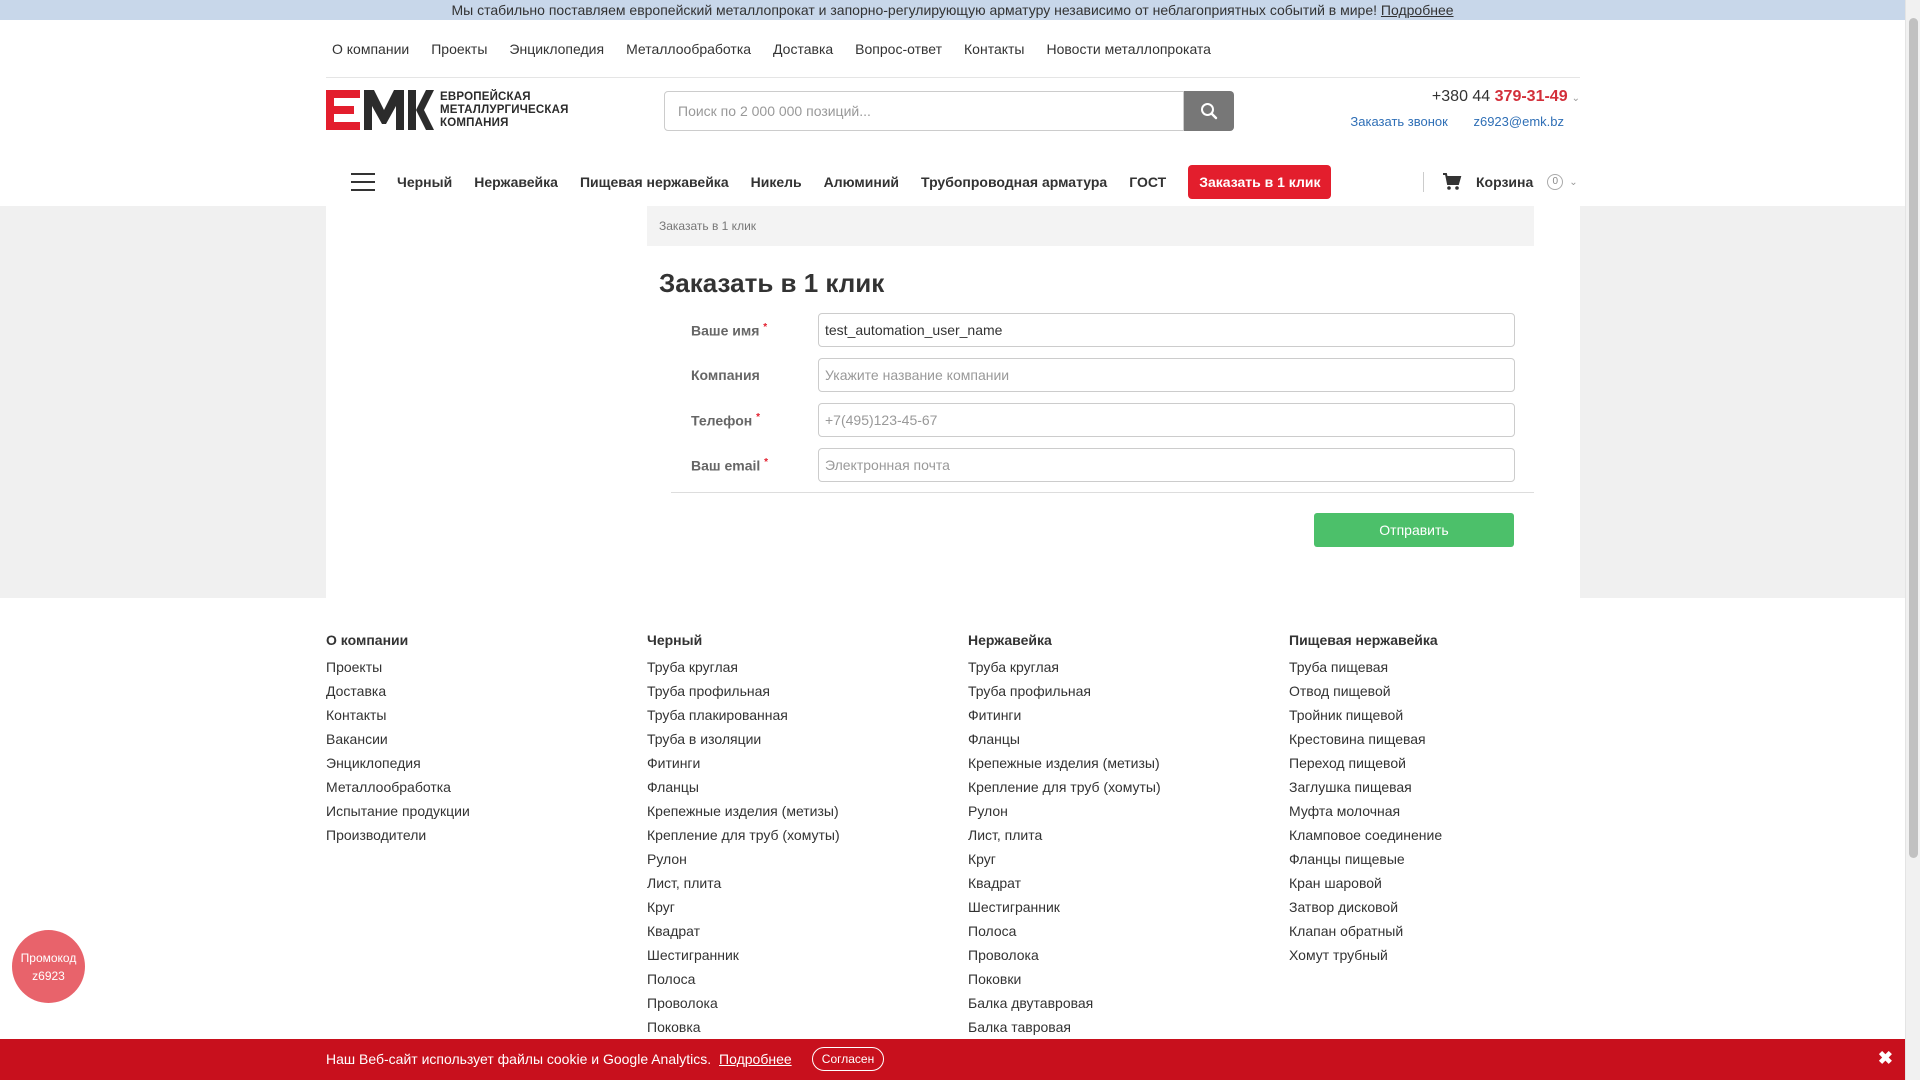  Describe the element at coordinates (1147, 182) in the screenshot. I see `cat-gost: ГОСТ` at that location.